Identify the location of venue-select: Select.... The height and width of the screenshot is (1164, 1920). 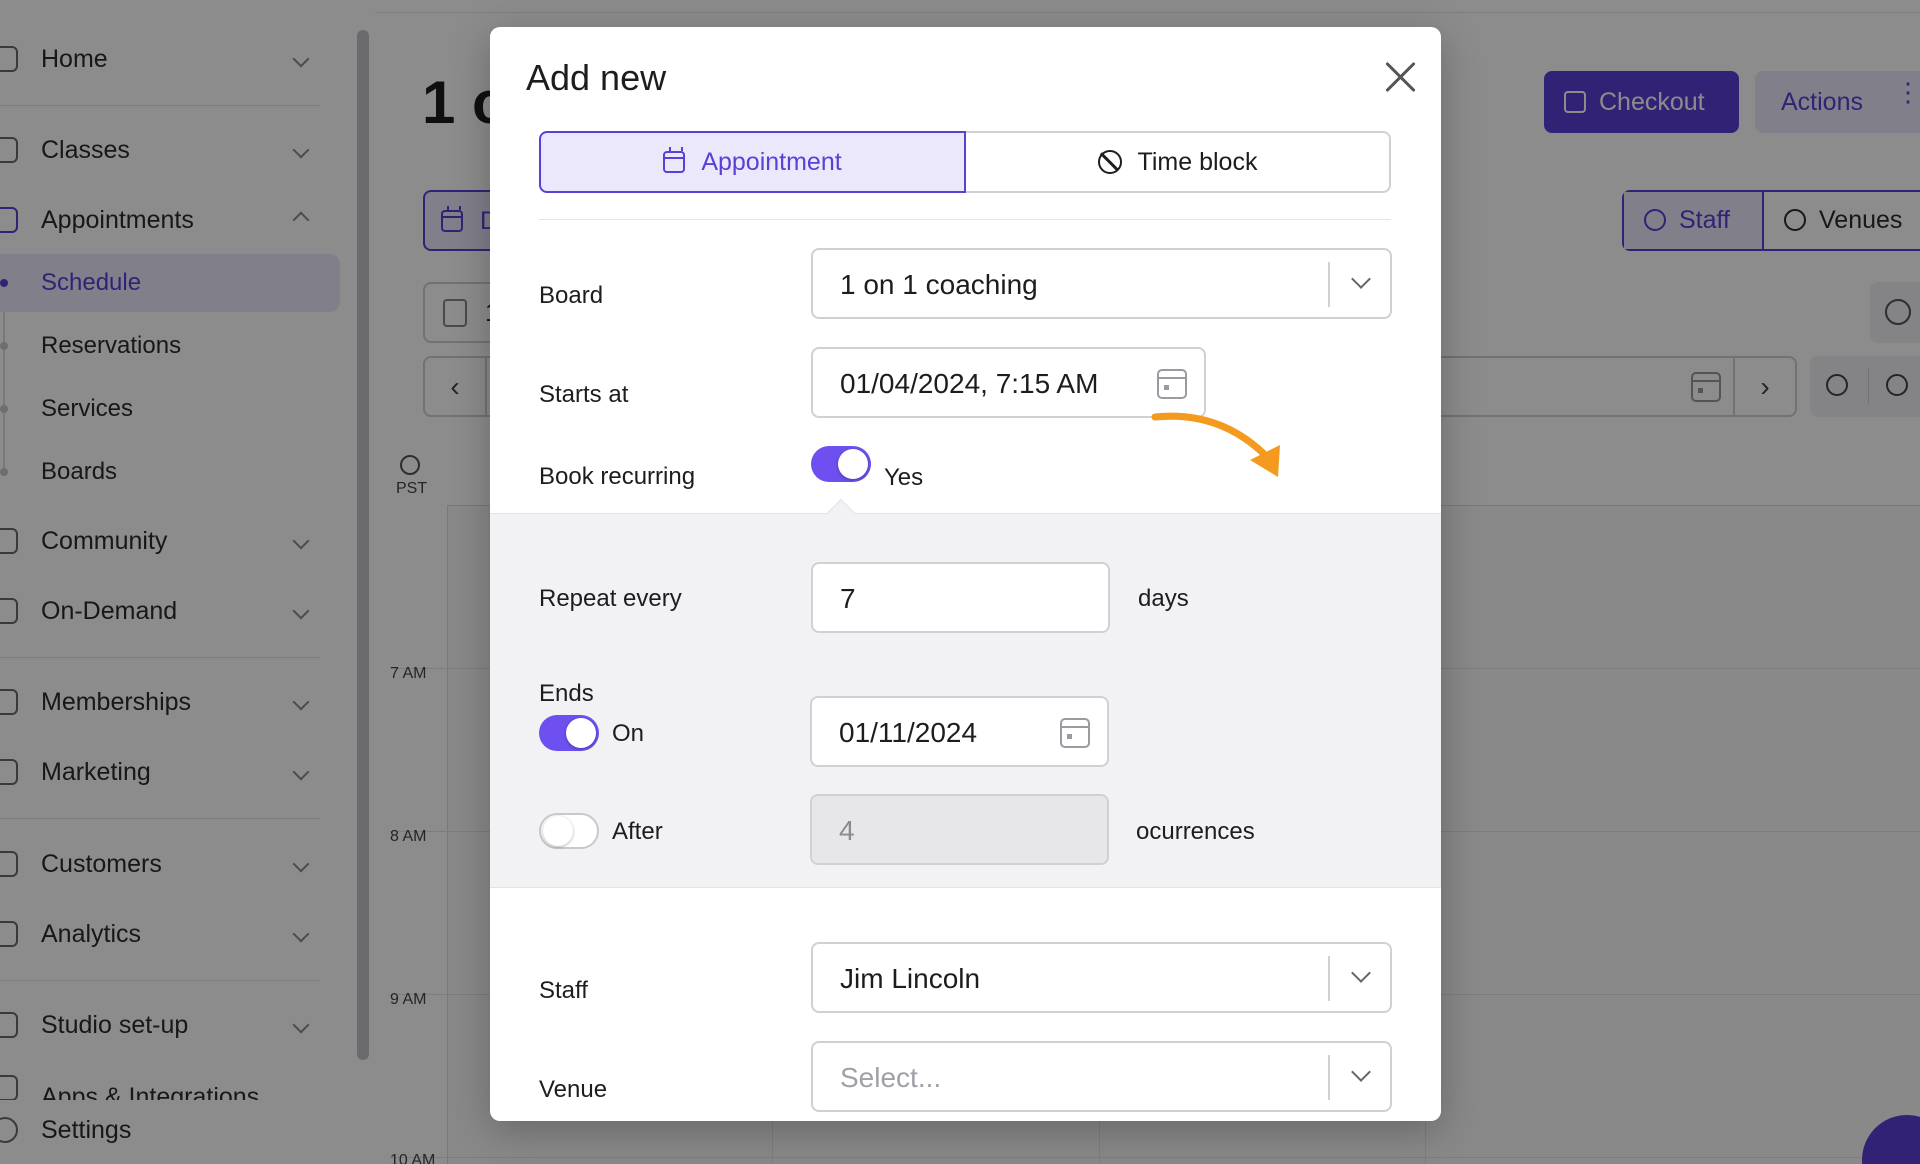
(1101, 1076).